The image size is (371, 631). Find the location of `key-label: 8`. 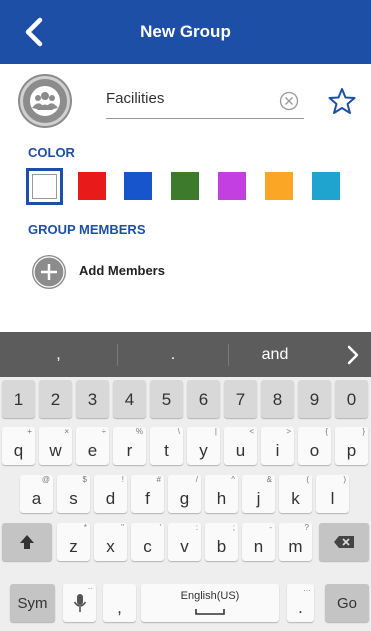

key-label: 8 is located at coordinates (277, 399).